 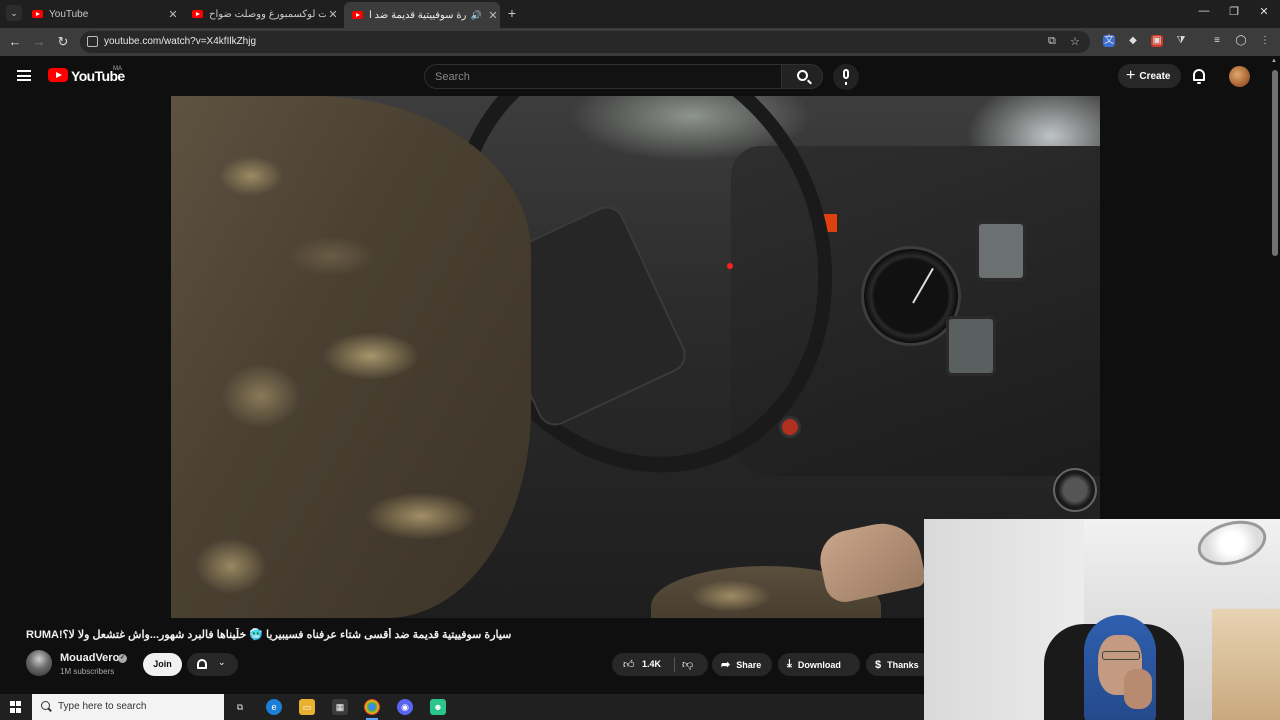 I want to click on url-text: youtube.com/watch?v=X4kfIlkZhjg, so click(x=180, y=41).